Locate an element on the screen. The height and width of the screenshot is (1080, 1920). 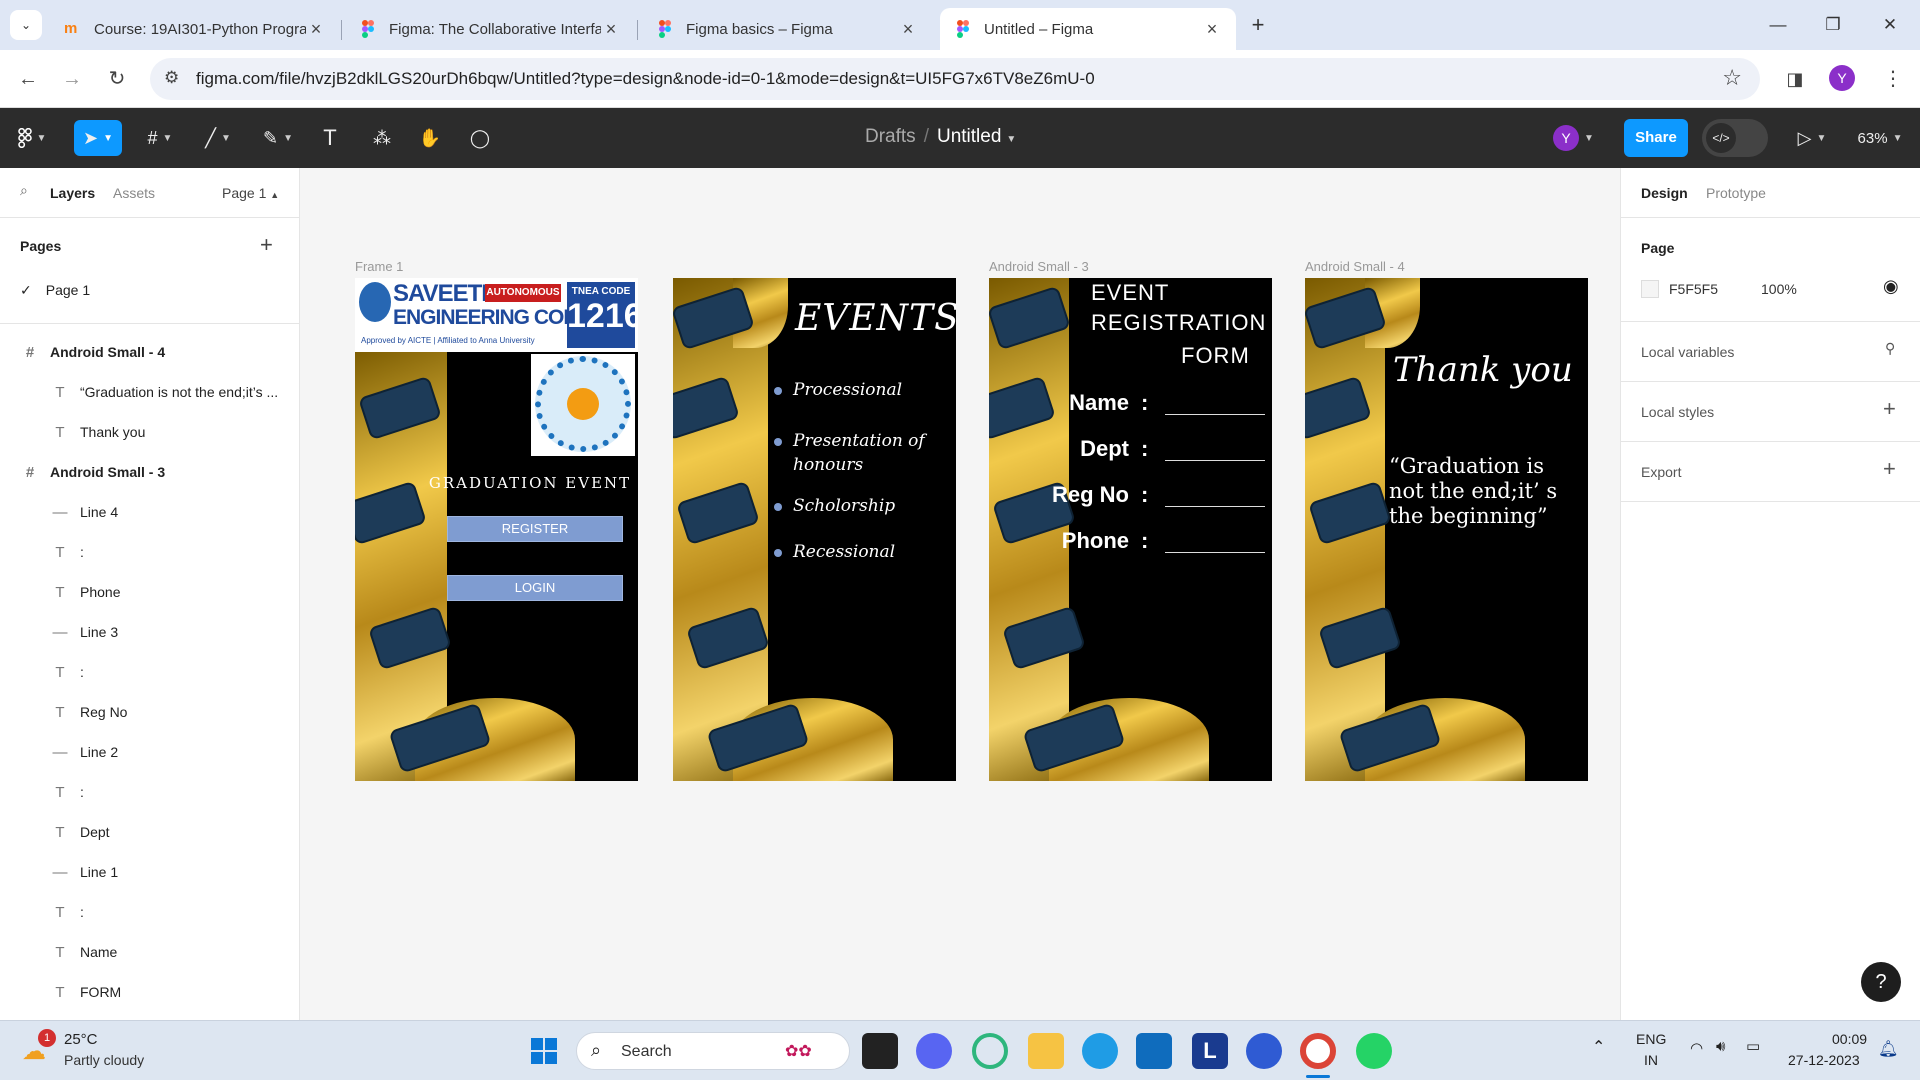
add-style-icon: + is located at coordinates (1889, 409).